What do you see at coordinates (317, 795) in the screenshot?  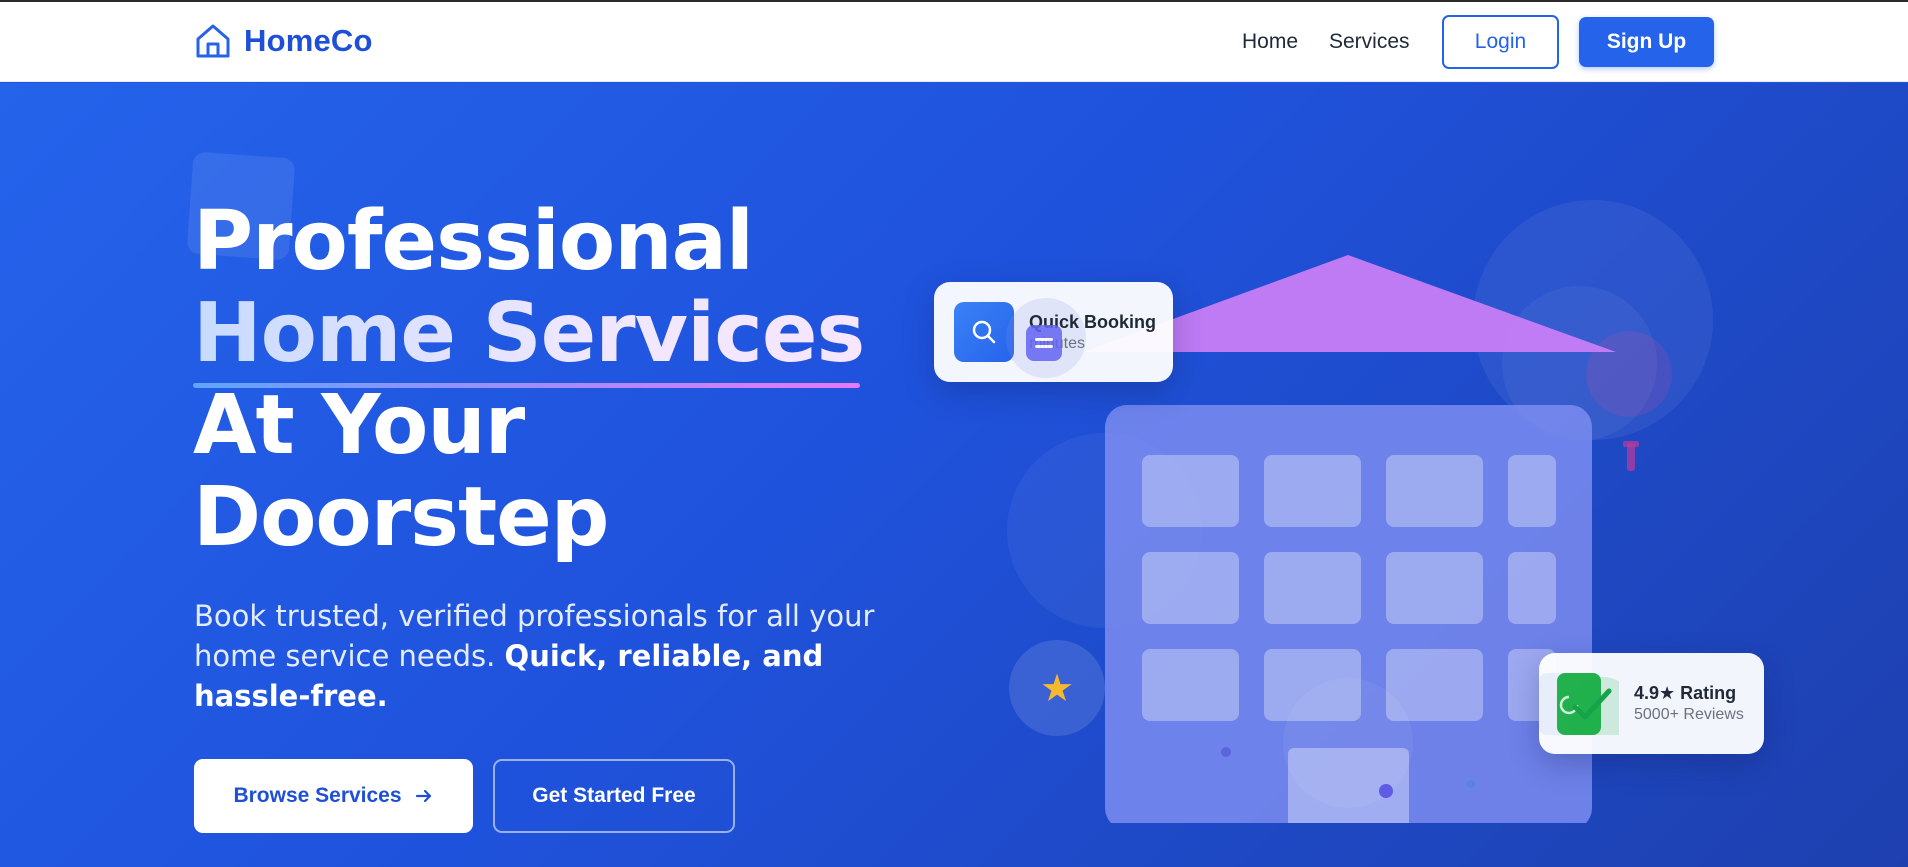 I see `browse-services-label: Browse Services` at bounding box center [317, 795].